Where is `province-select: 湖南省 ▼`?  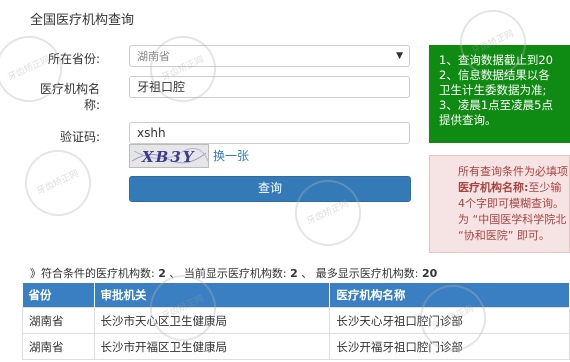 province-select: 湖南省 ▼ is located at coordinates (269, 56).